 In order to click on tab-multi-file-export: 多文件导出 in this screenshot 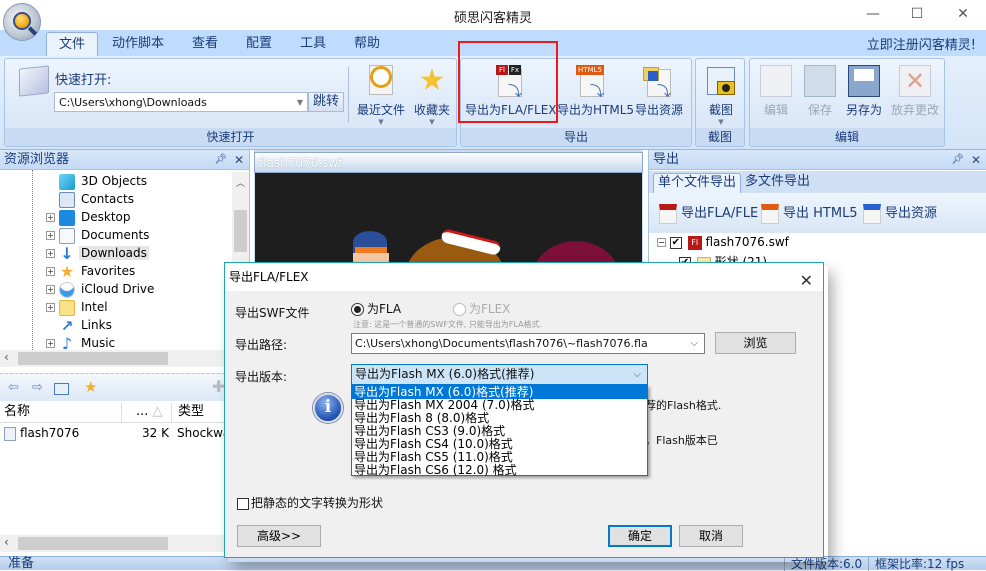, I will do `click(777, 183)`.